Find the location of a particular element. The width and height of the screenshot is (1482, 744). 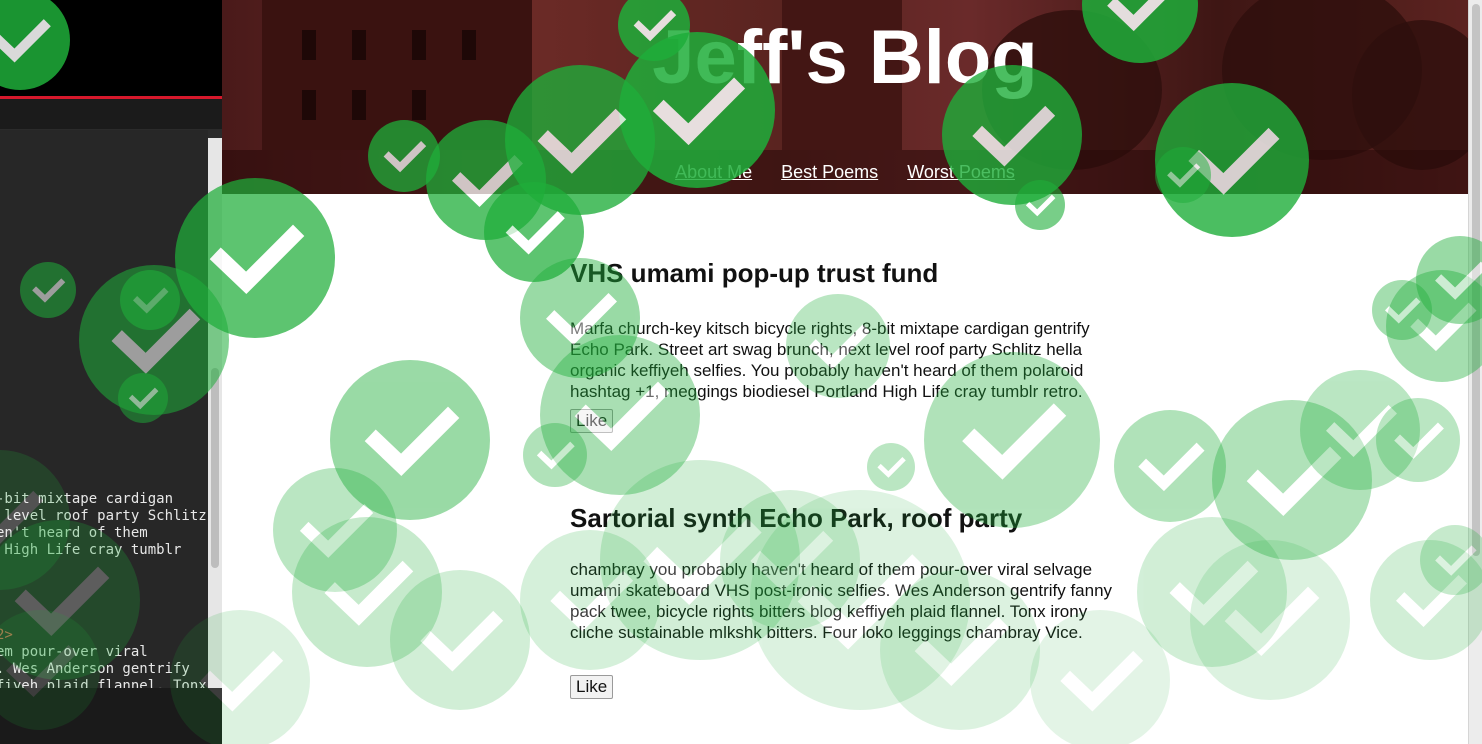

page-scrollbar-thumb is located at coordinates (1476, 280).